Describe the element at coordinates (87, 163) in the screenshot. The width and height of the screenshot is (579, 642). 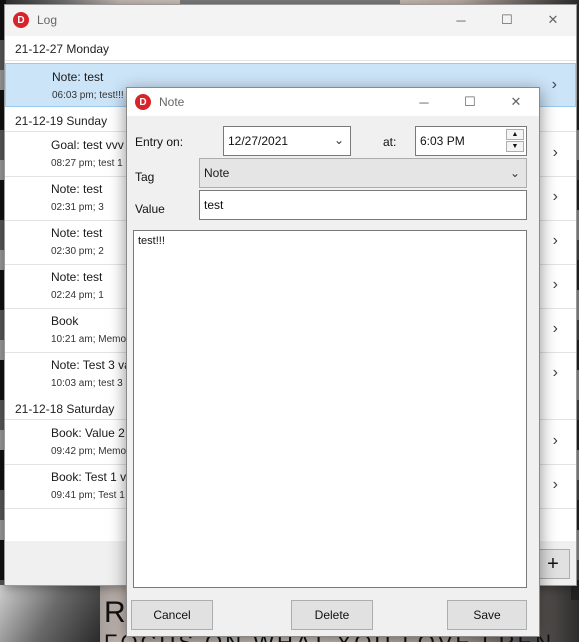
I see `log-item-subtitle: 08:27 pm; test 1` at that location.